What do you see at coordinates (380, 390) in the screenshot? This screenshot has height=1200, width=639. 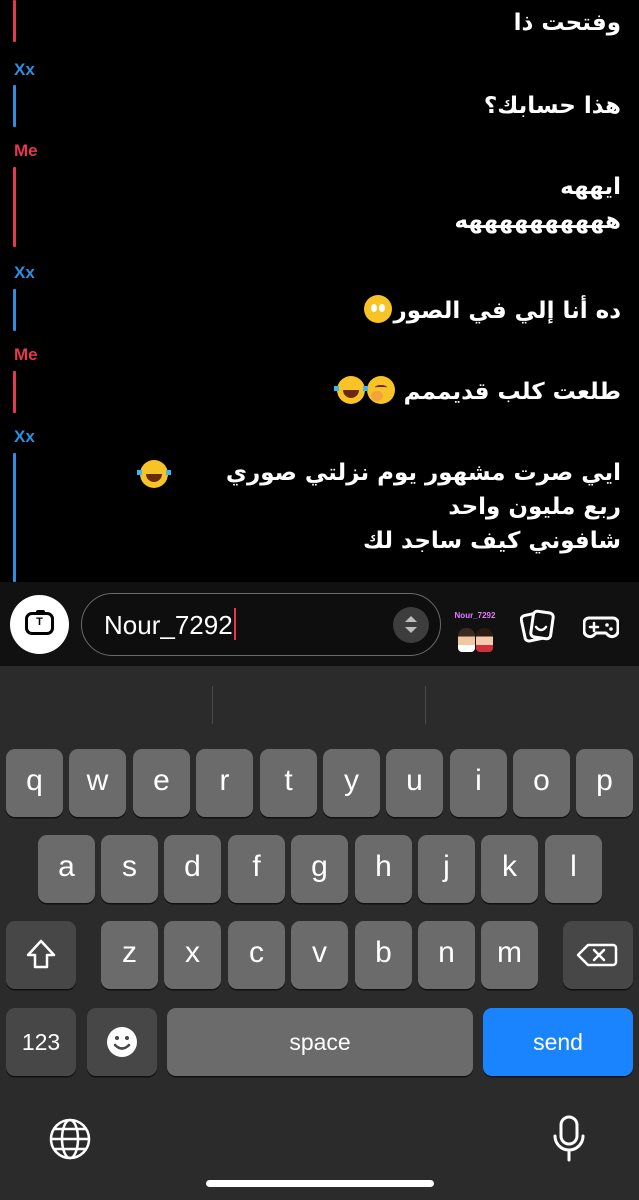 I see `hand-over-mouth-emoji-icon` at bounding box center [380, 390].